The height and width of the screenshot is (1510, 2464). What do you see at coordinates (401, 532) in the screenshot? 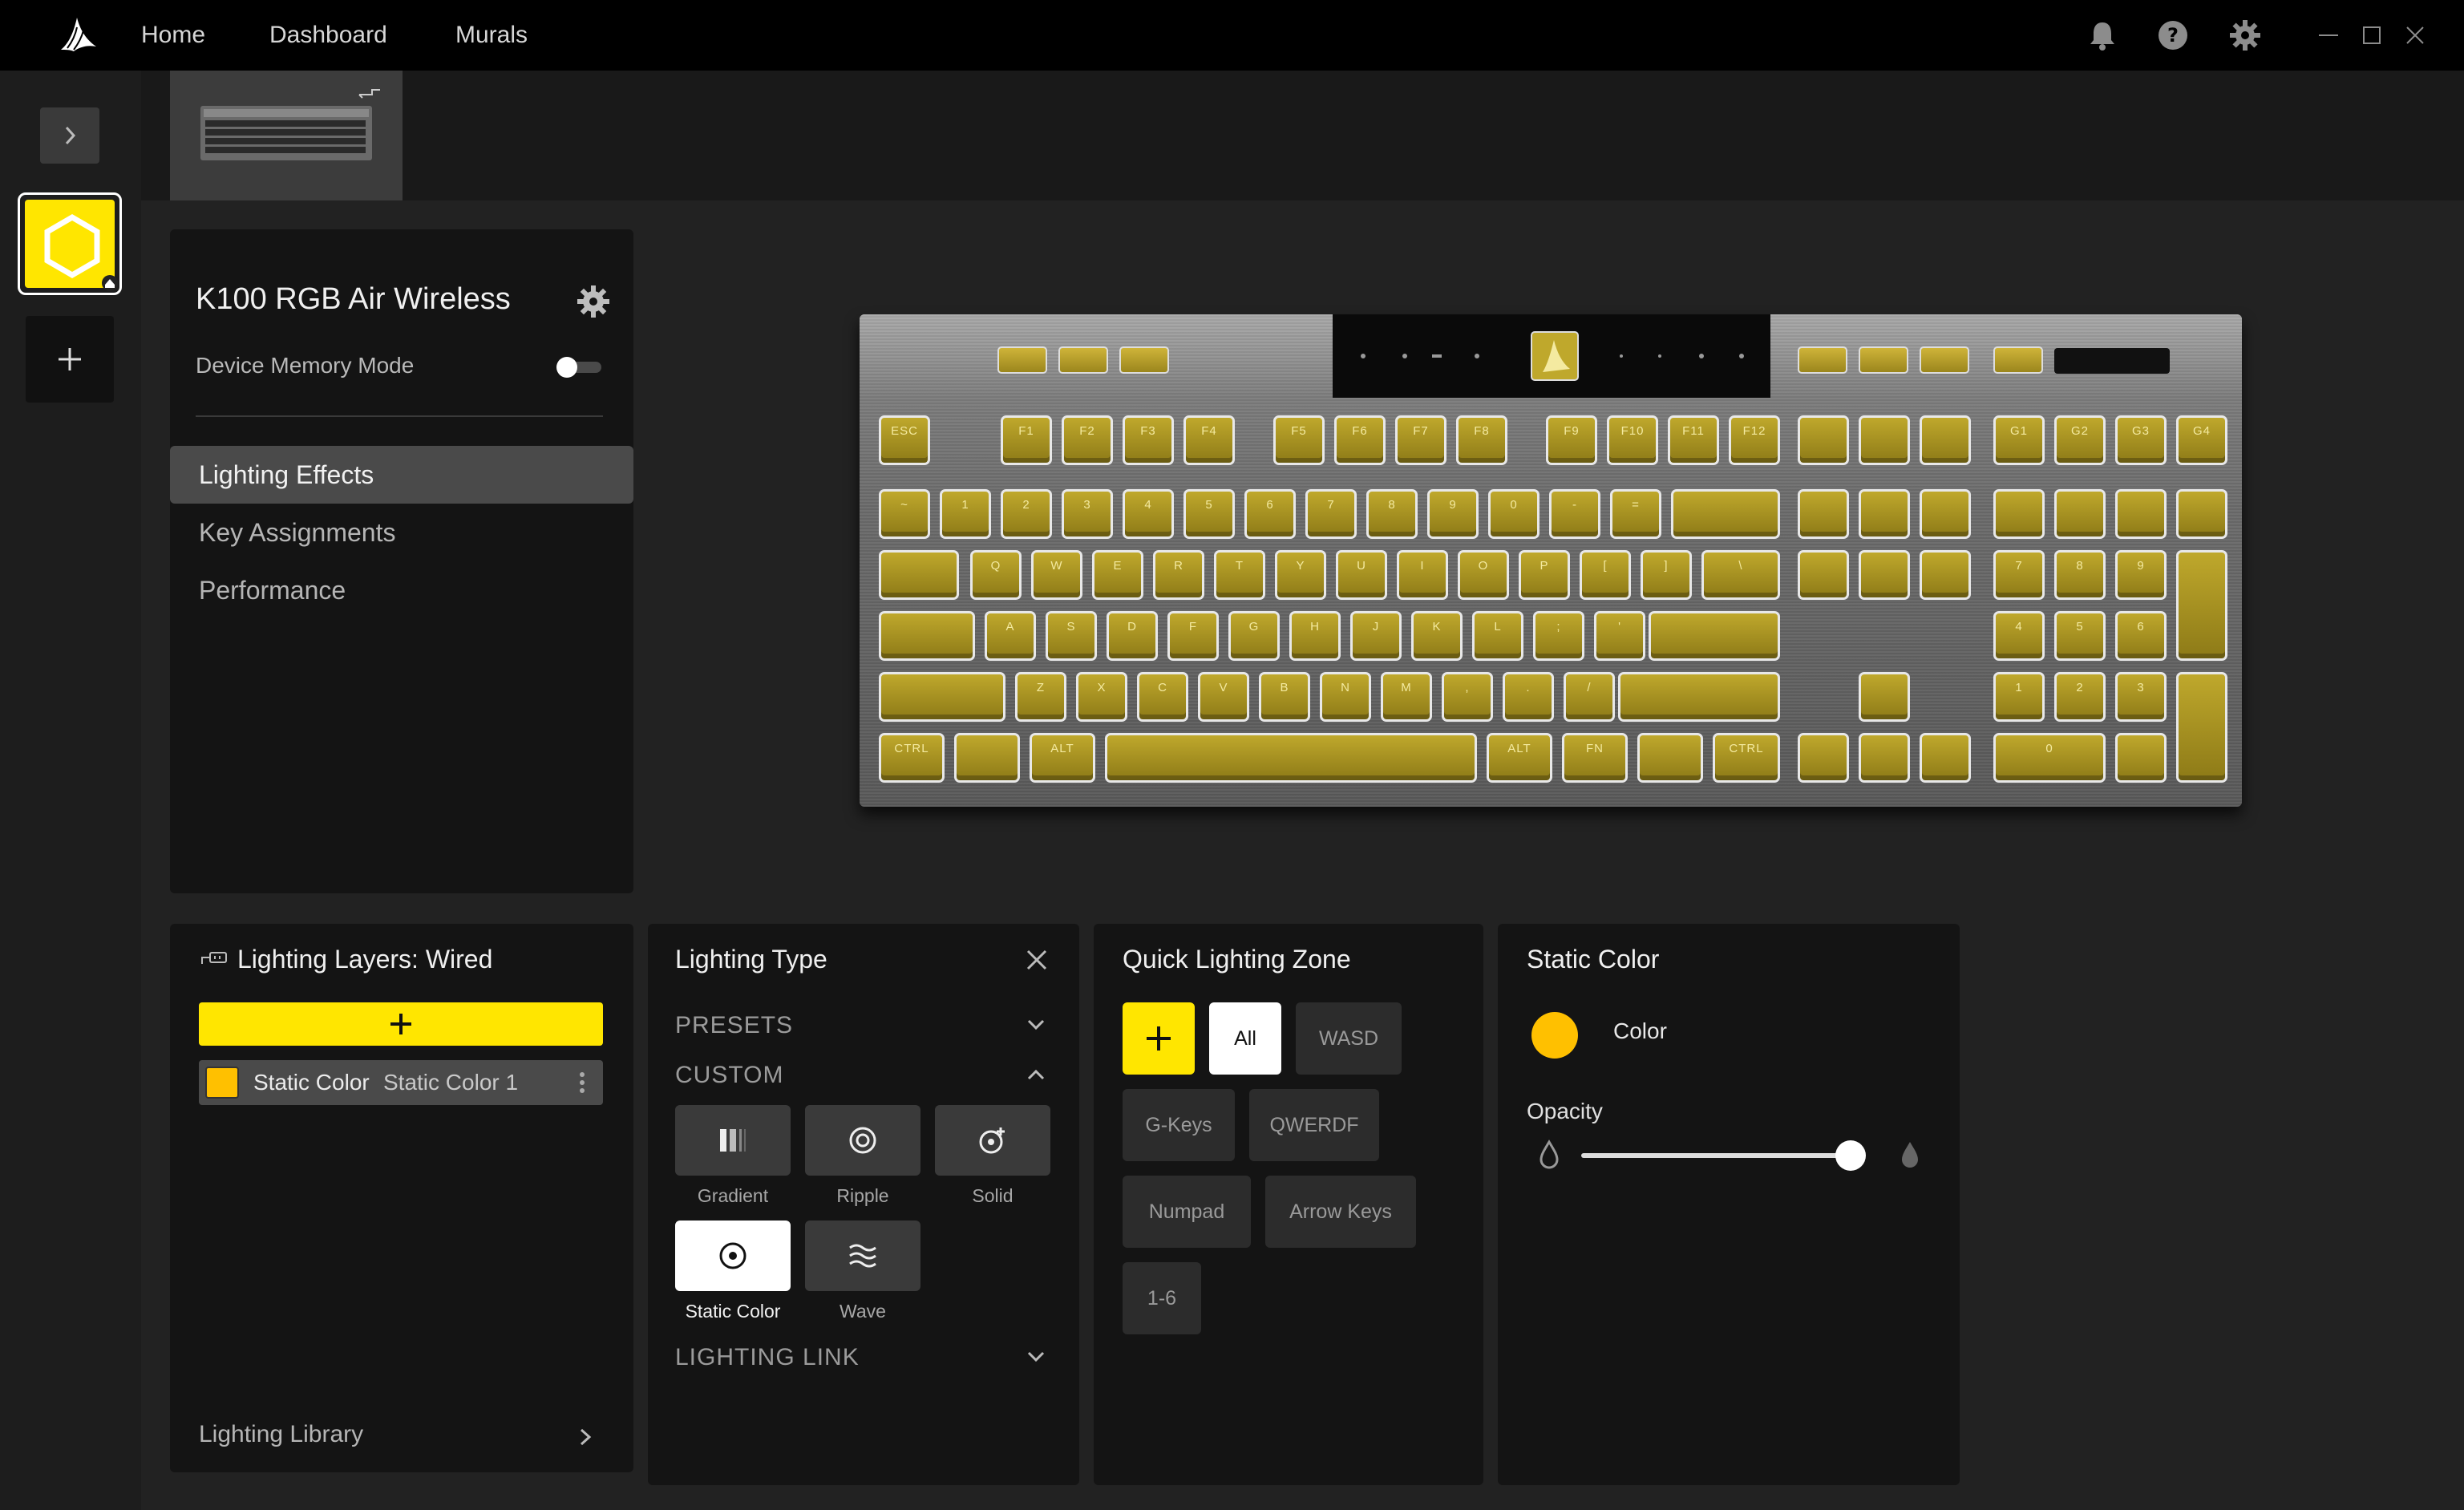
I see `menu-key-assignments: Key Assignments` at bounding box center [401, 532].